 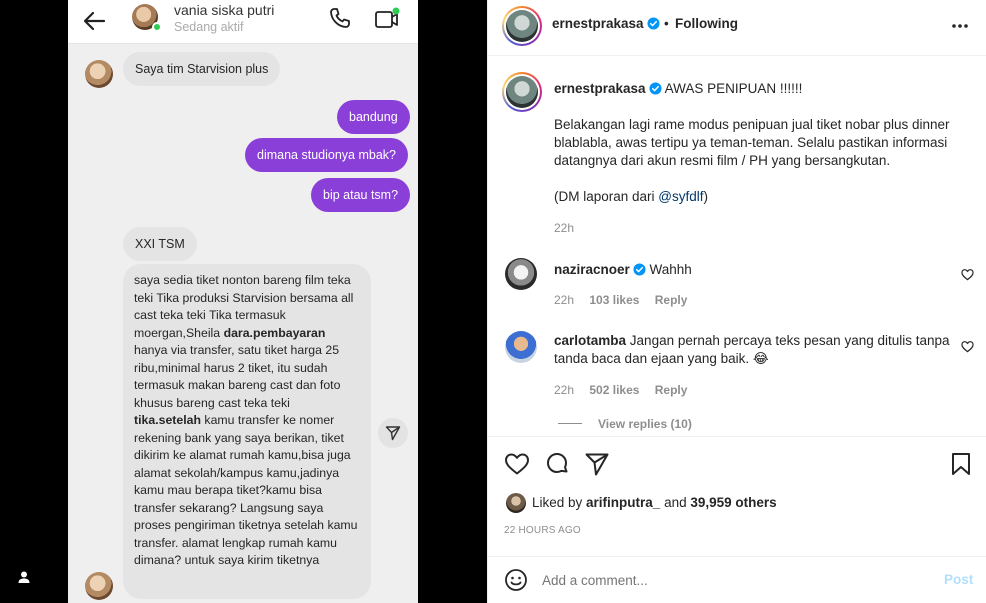 I want to click on comment-text-line: naziracnoer Wahhh, so click(x=754, y=270).